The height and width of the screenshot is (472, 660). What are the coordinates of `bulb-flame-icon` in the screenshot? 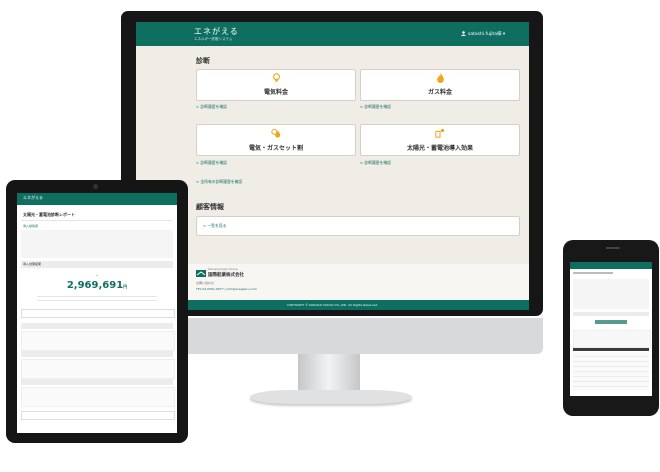 It's located at (276, 134).